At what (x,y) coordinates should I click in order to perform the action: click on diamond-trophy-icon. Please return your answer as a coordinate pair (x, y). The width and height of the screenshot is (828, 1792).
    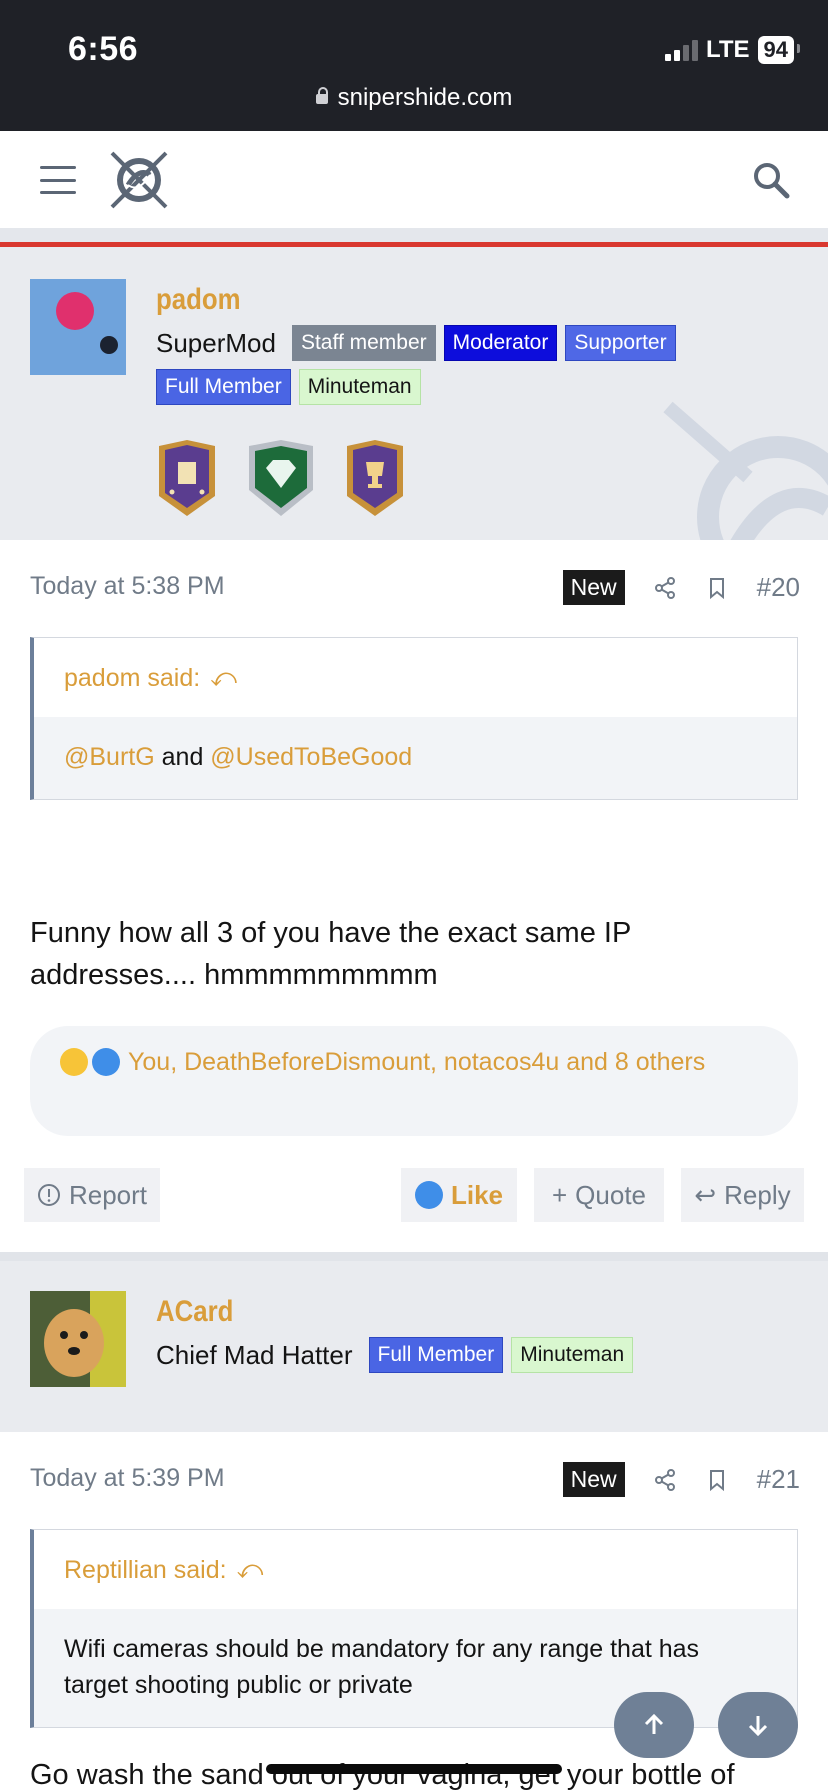
    Looking at the image, I should click on (281, 478).